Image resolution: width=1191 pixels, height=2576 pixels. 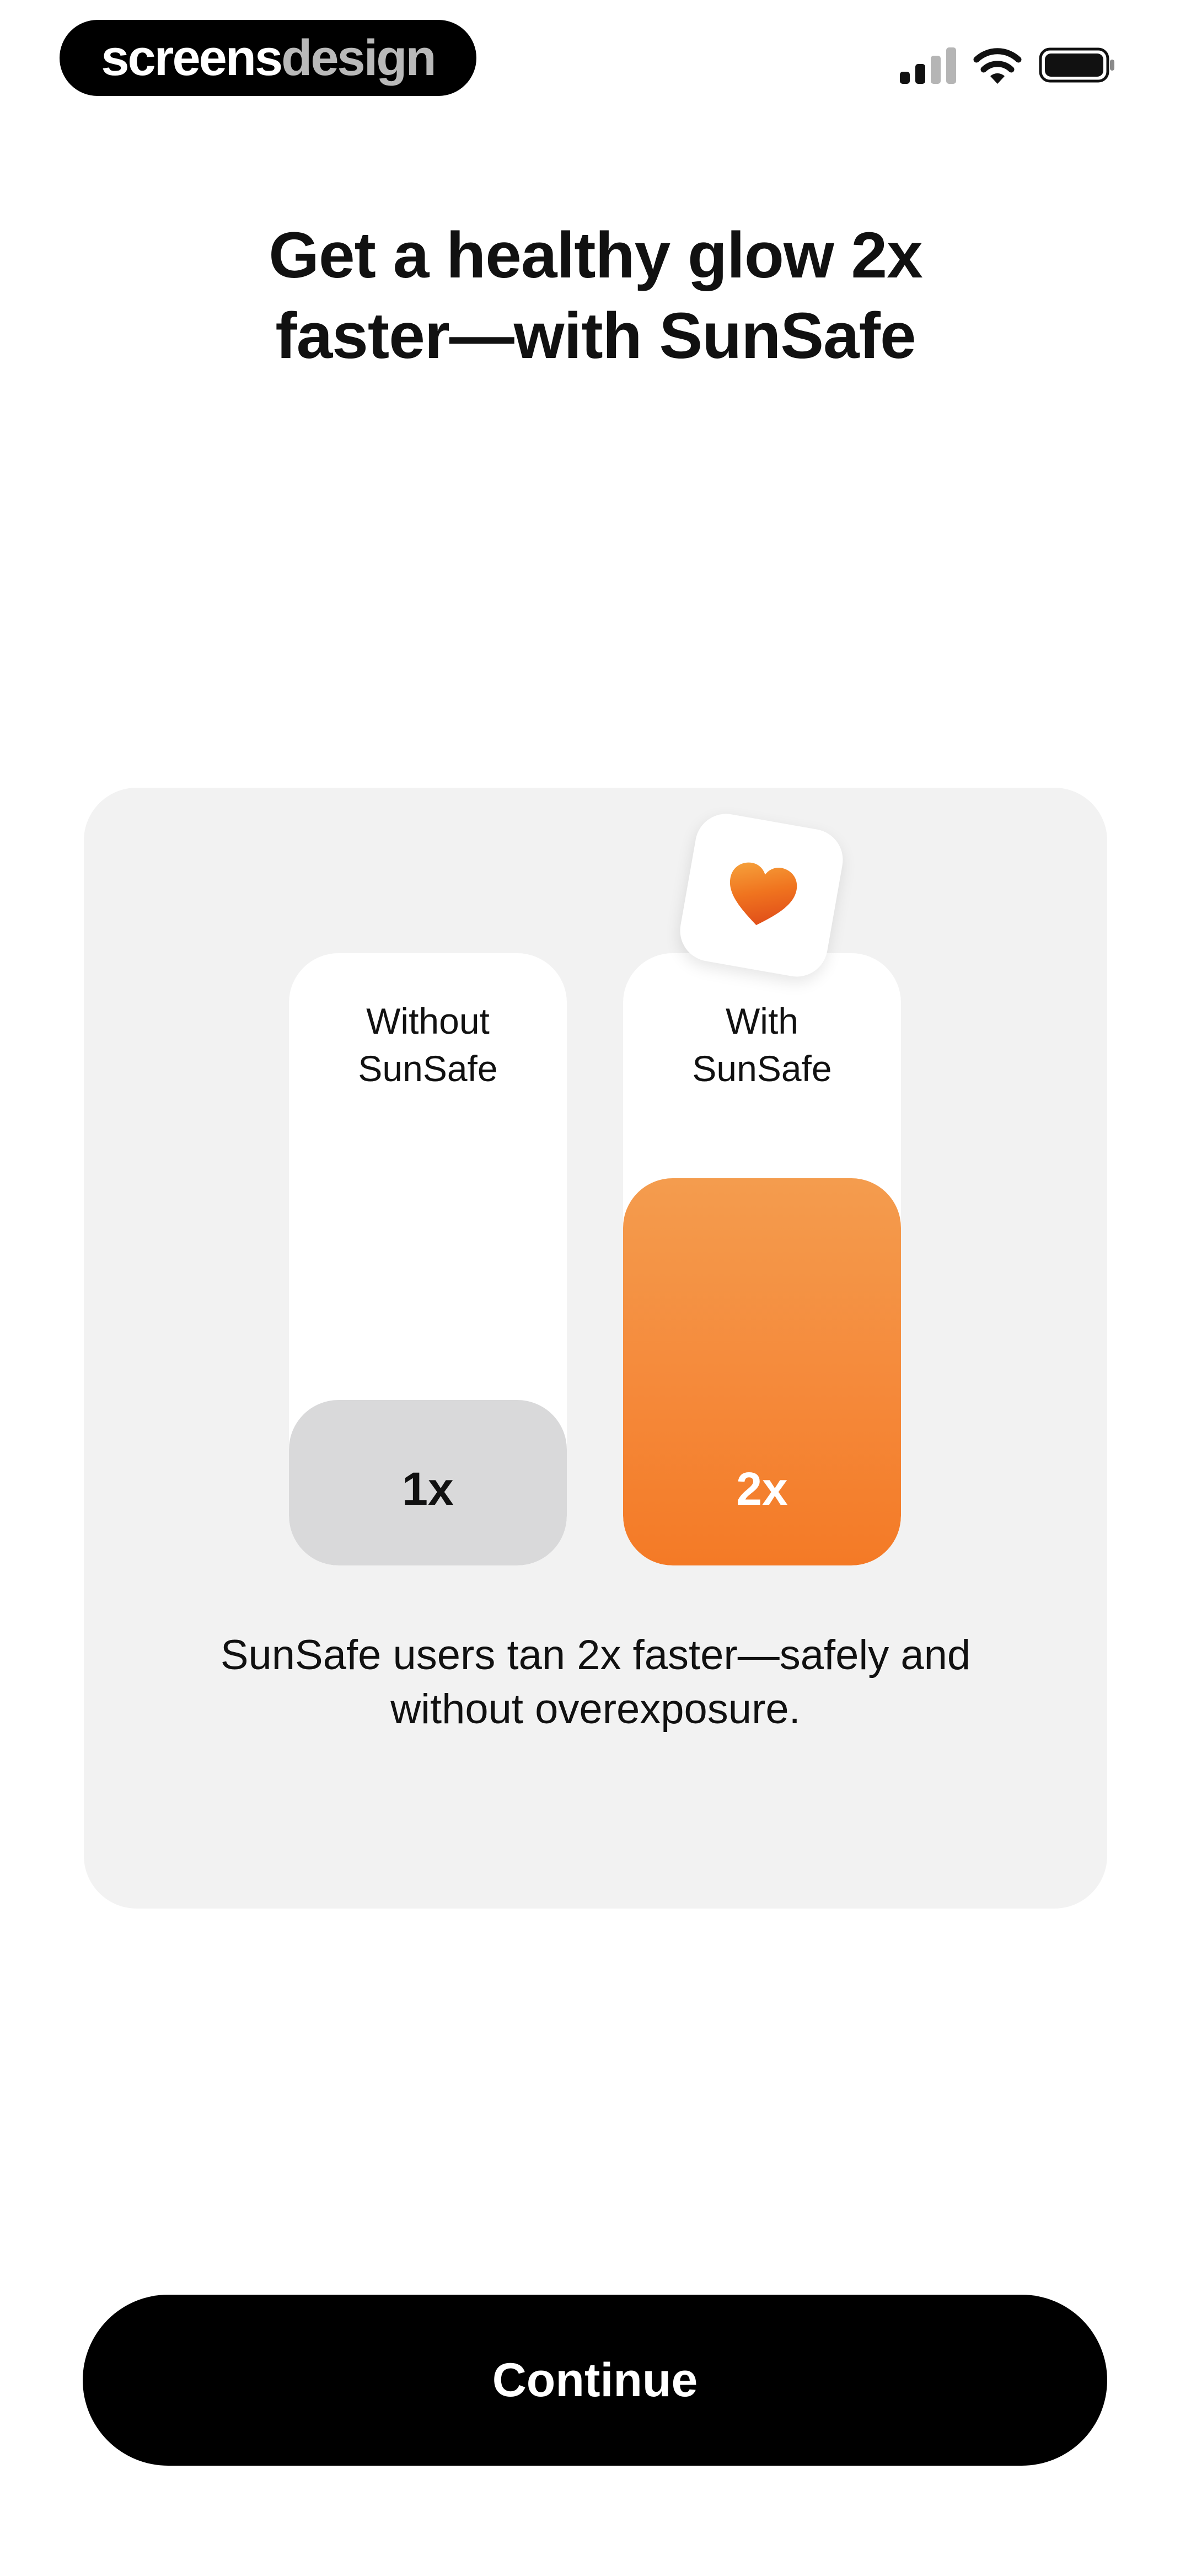 I want to click on heart-icon, so click(x=763, y=894).